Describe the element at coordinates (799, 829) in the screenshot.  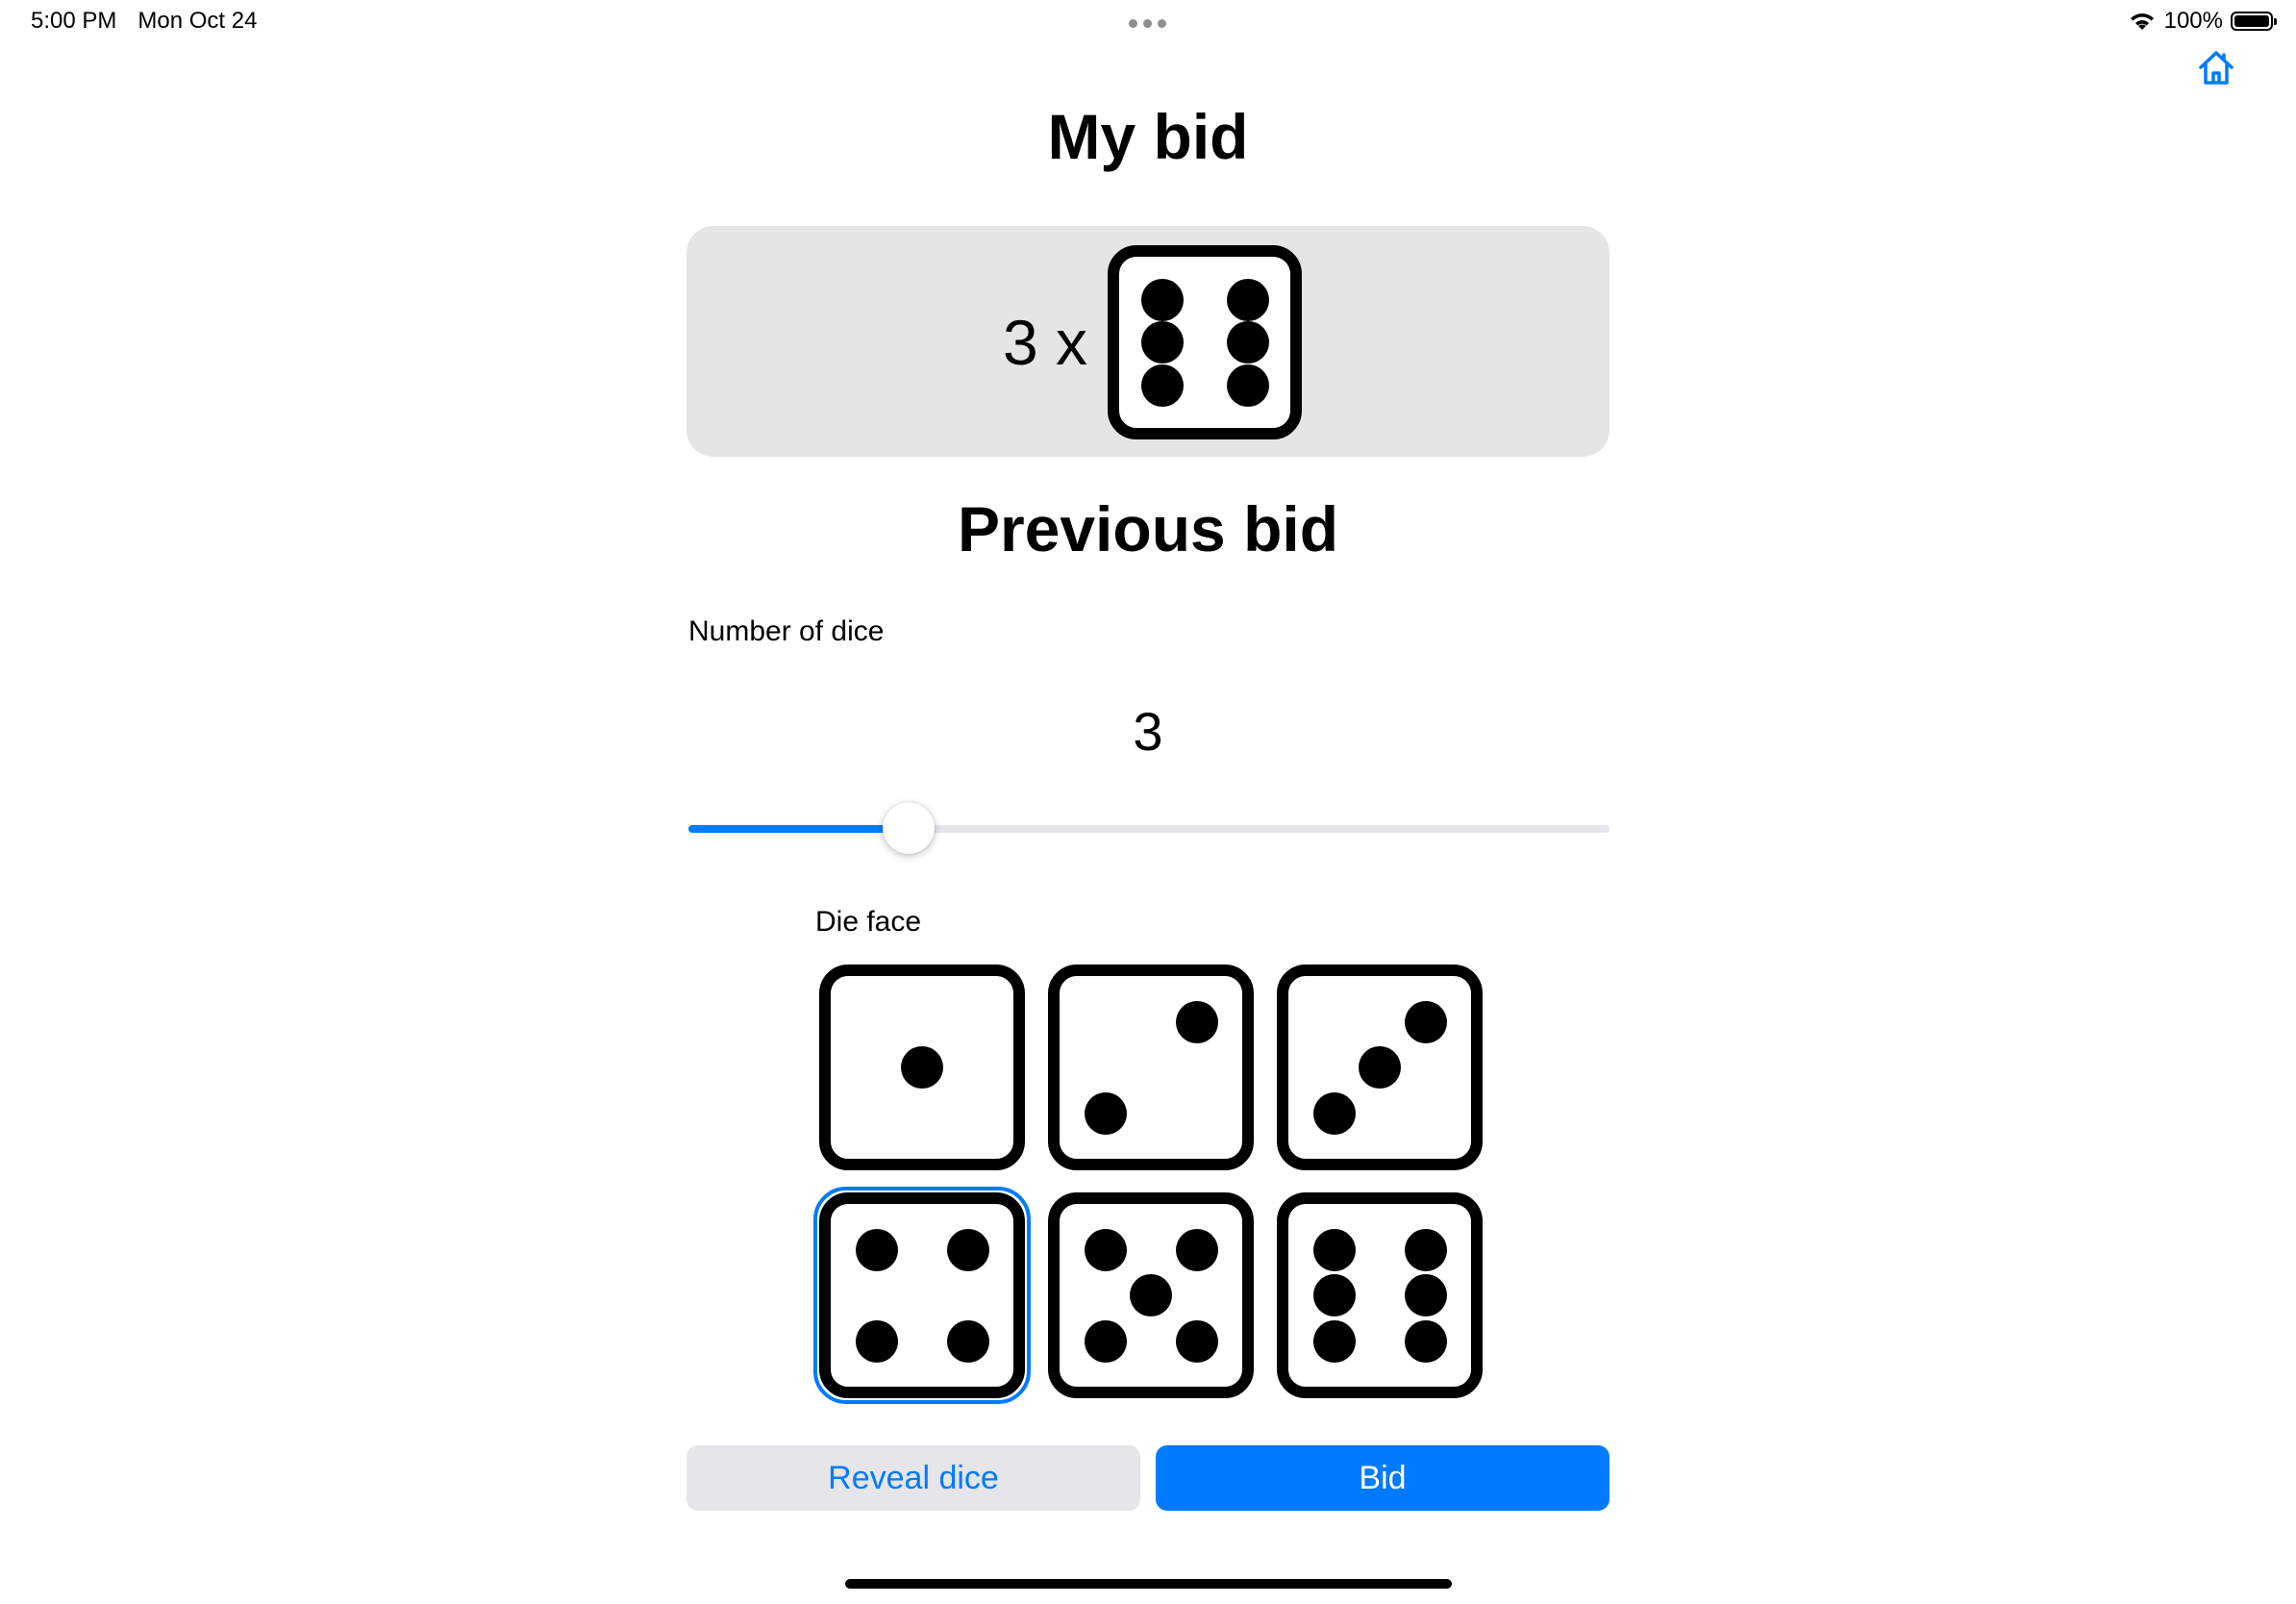
I see `number-of-dice-slider-fill` at that location.